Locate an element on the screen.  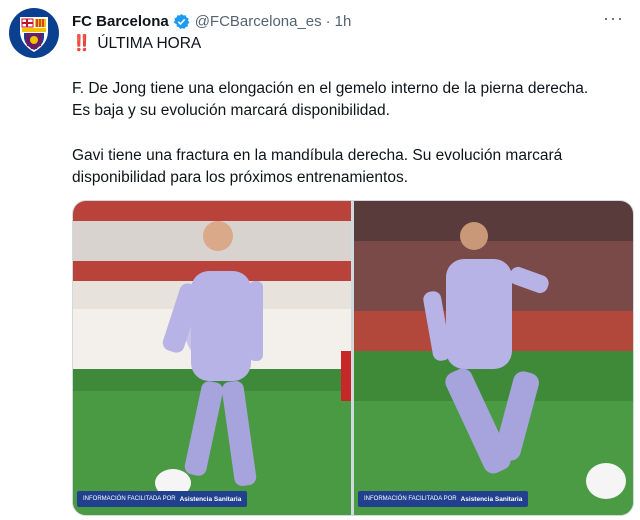
timestamp: 1h is located at coordinates (343, 21).